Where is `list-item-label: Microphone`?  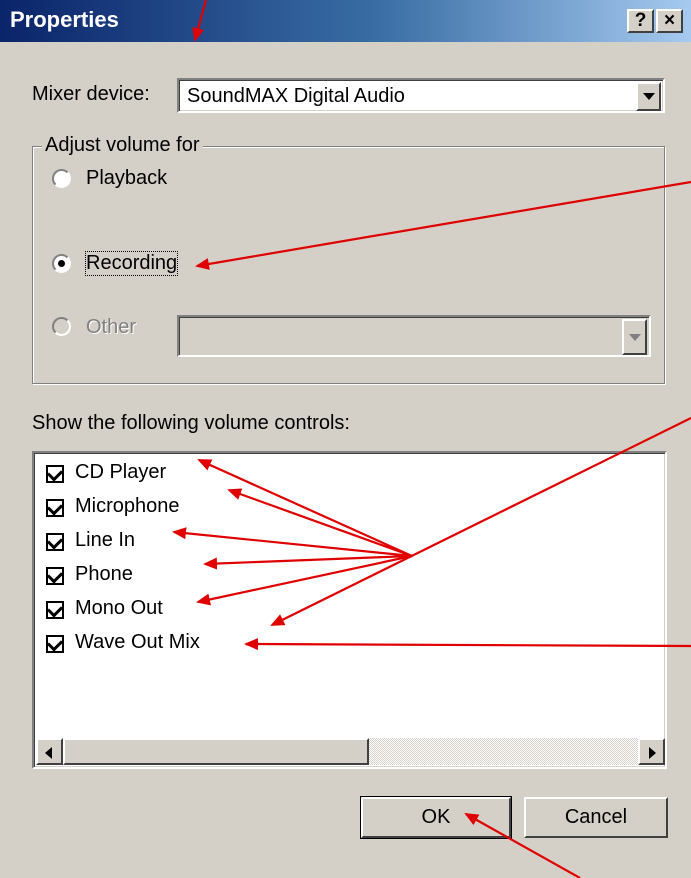 list-item-label: Microphone is located at coordinates (127, 506).